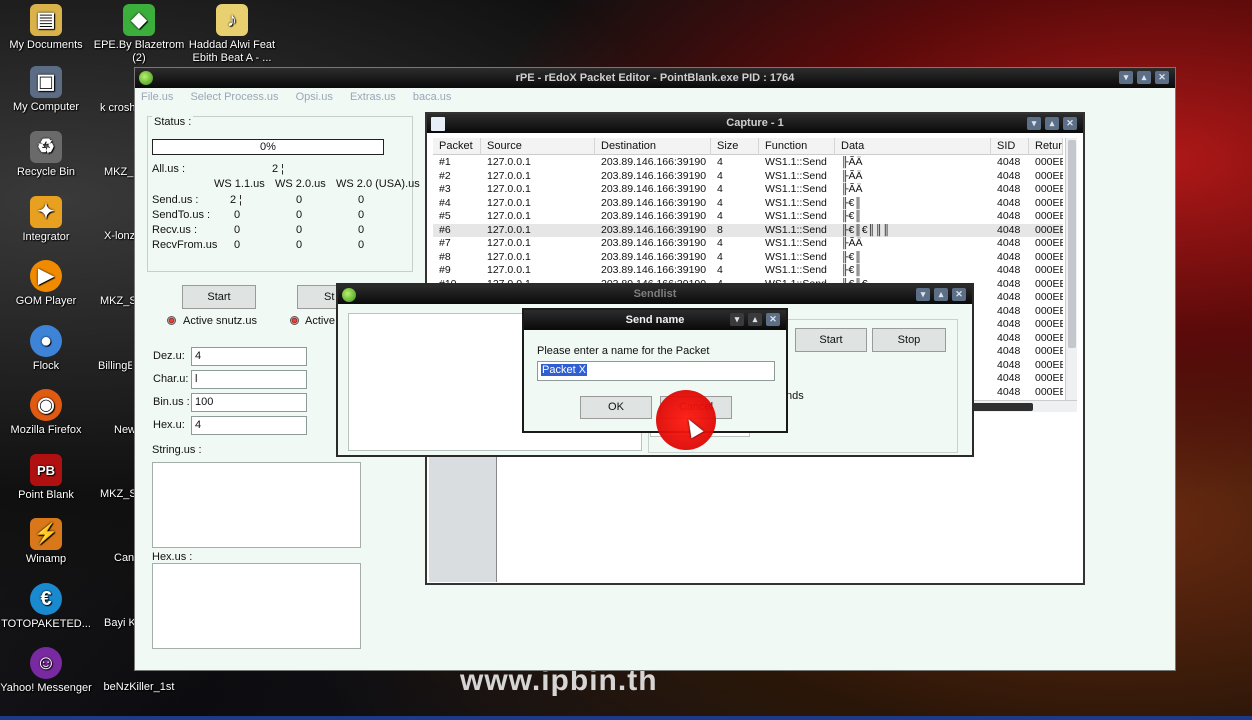 This screenshot has width=1252, height=720. Describe the element at coordinates (249, 356) in the screenshot. I see `dez-field: 4` at that location.